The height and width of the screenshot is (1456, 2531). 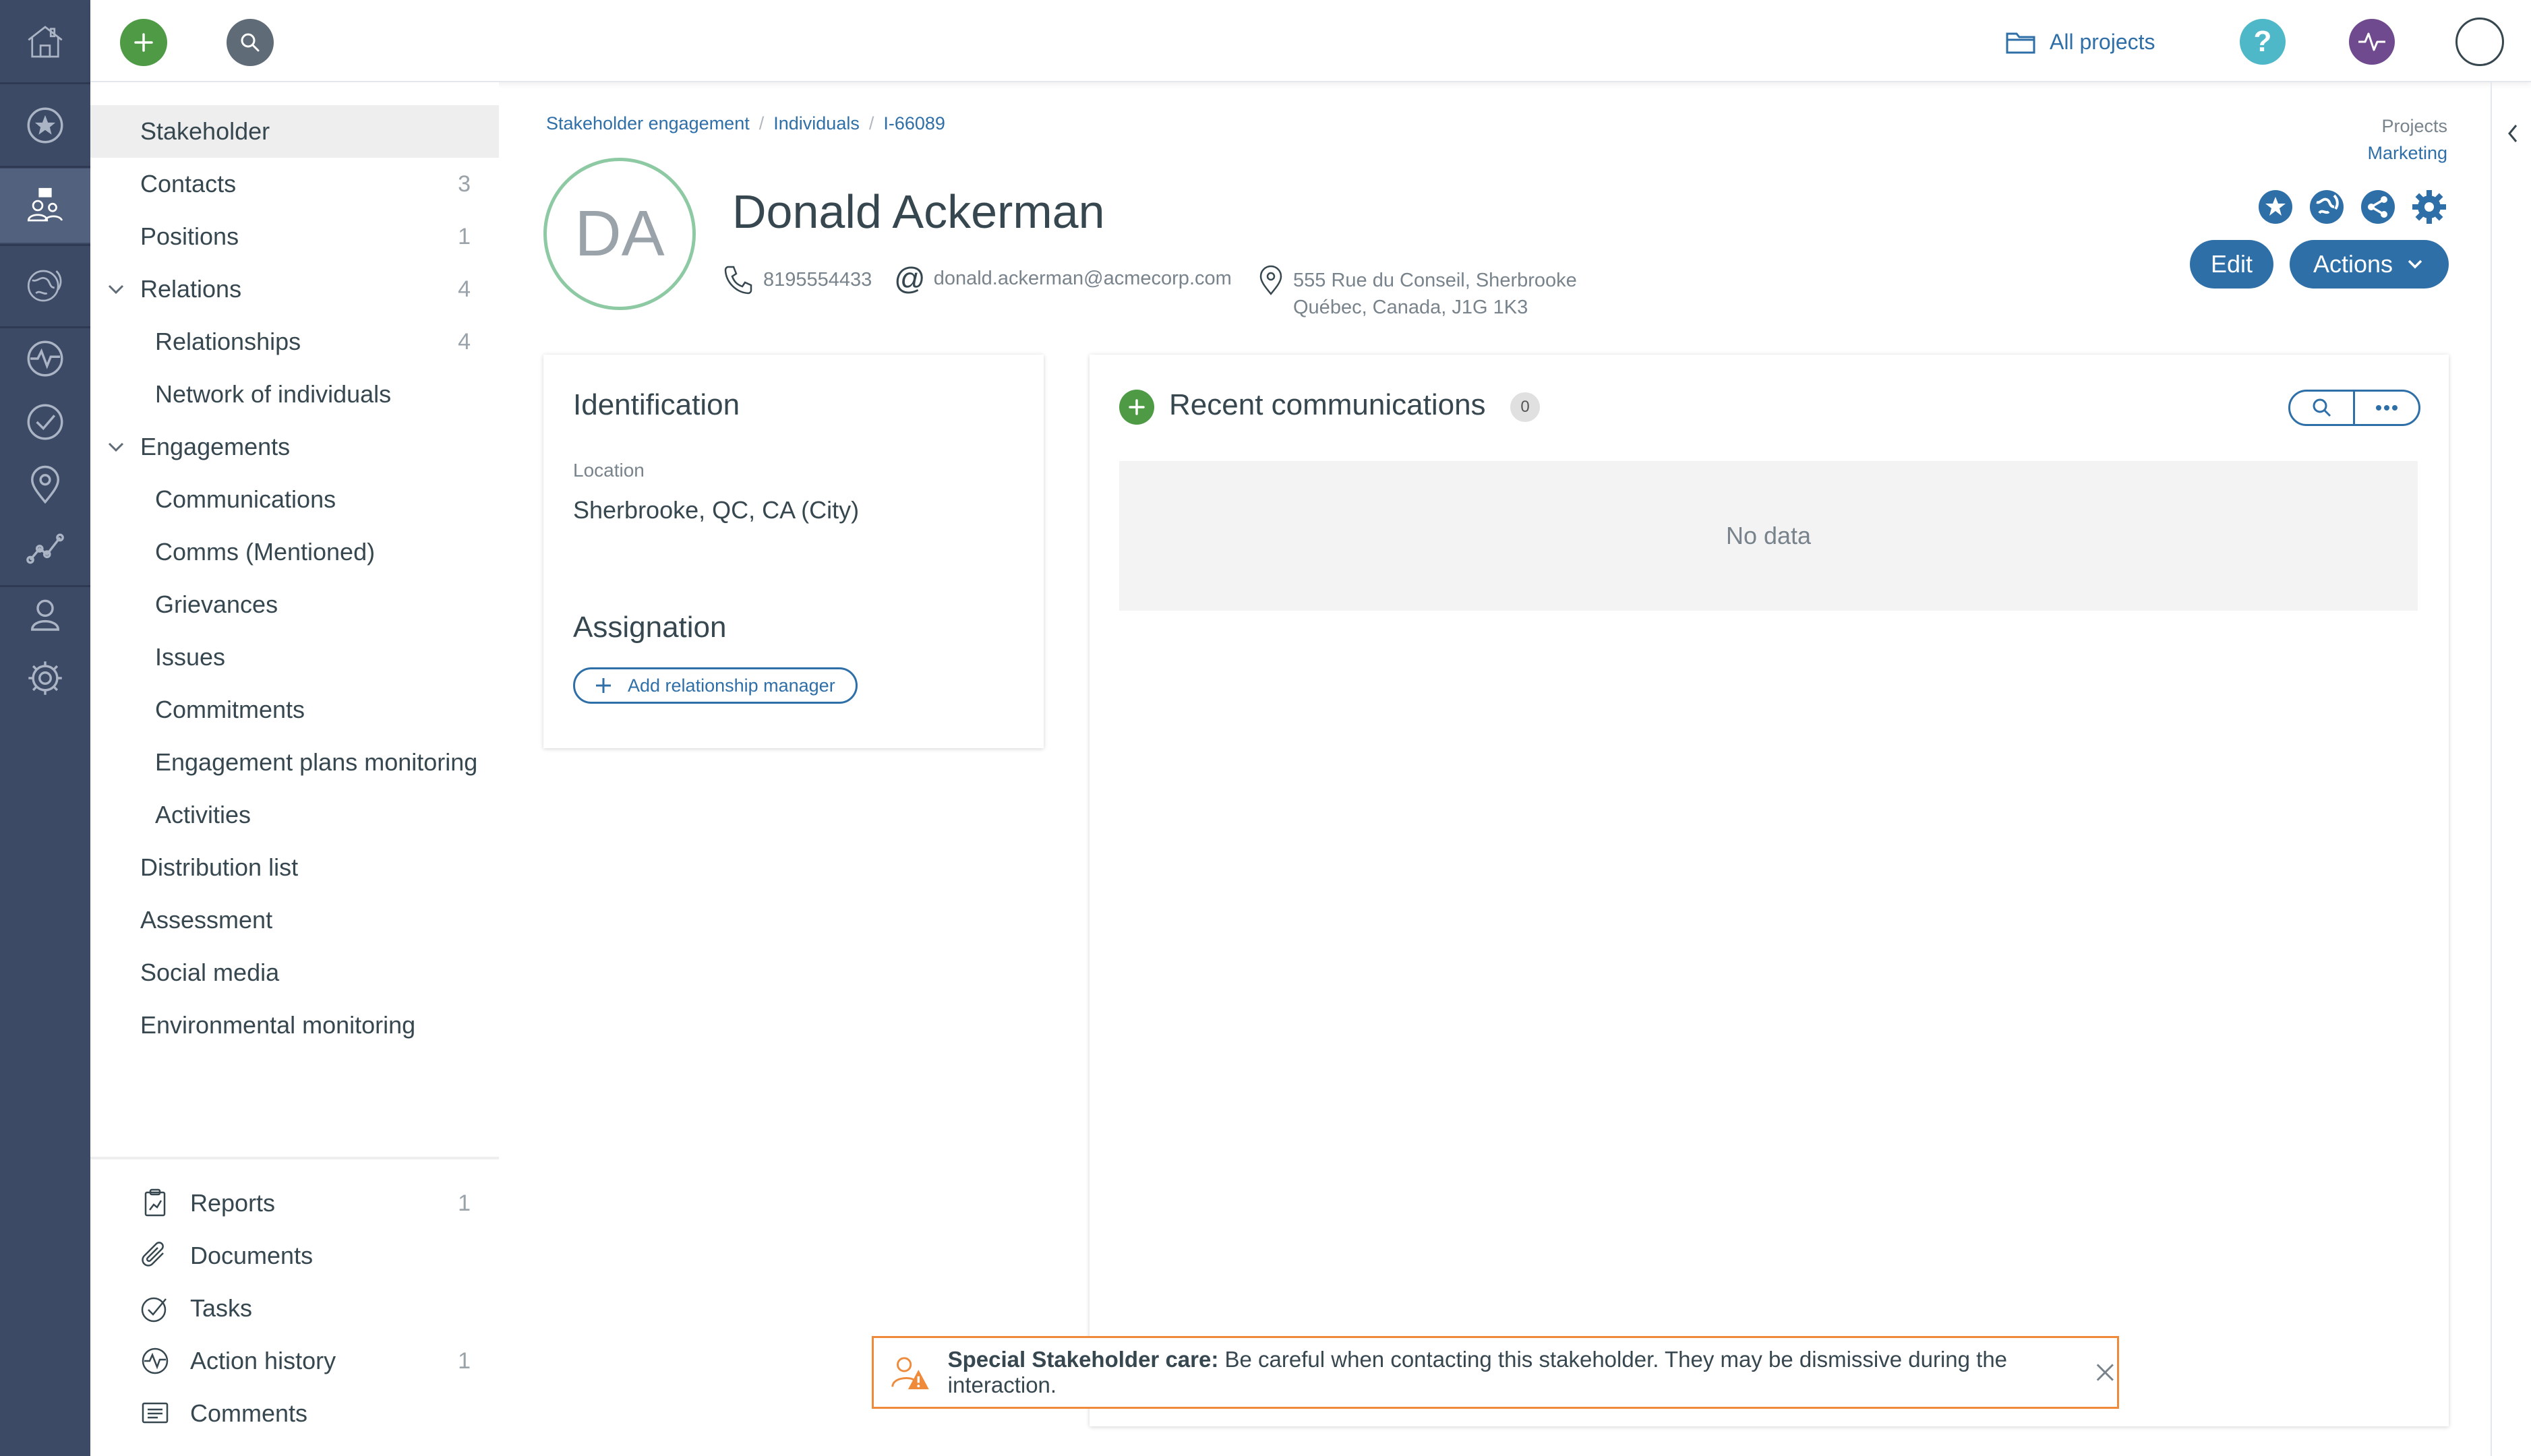 I want to click on top-bar: All projects ?, so click(x=1310, y=41).